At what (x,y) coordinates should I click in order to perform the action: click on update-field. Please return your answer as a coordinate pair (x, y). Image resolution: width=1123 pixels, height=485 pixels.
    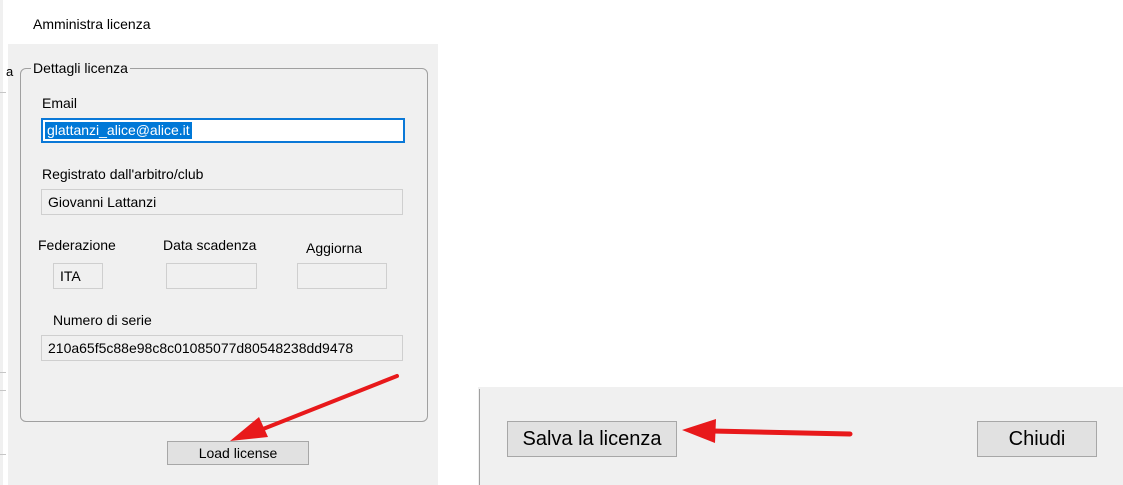
    Looking at the image, I should click on (342, 276).